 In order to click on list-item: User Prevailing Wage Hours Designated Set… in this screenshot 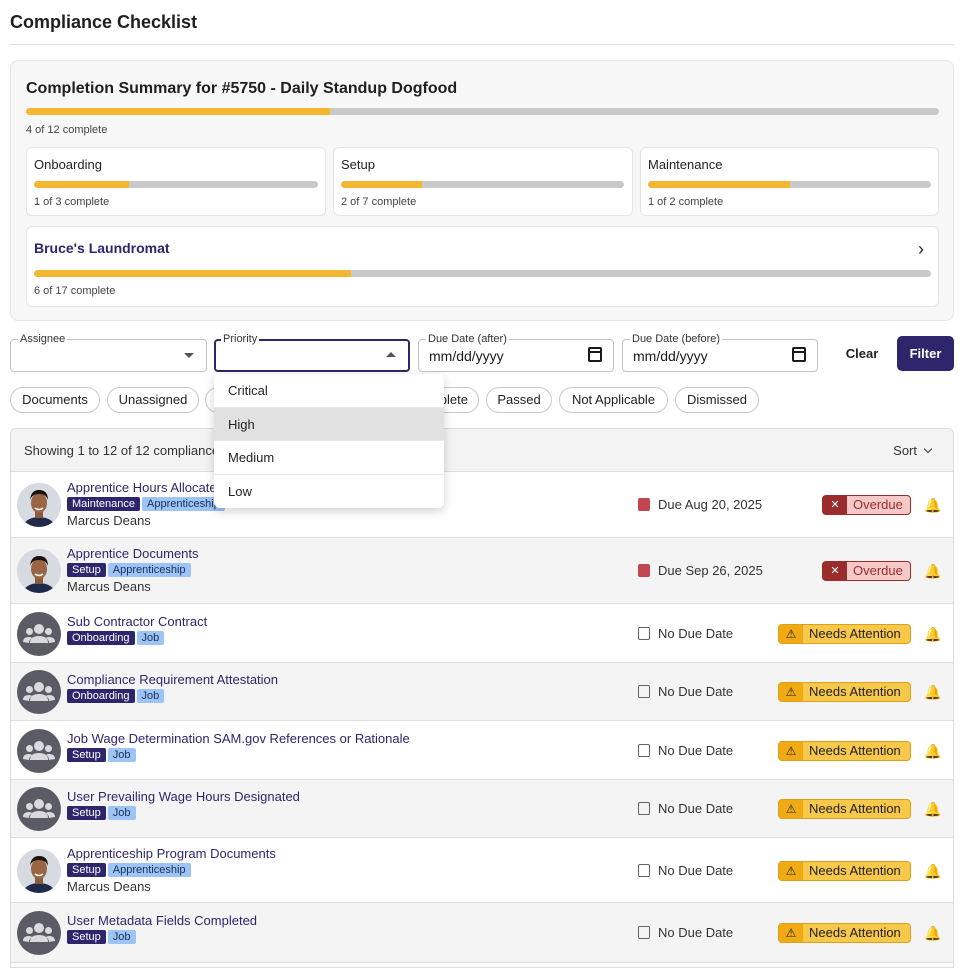, I will do `click(482, 809)`.